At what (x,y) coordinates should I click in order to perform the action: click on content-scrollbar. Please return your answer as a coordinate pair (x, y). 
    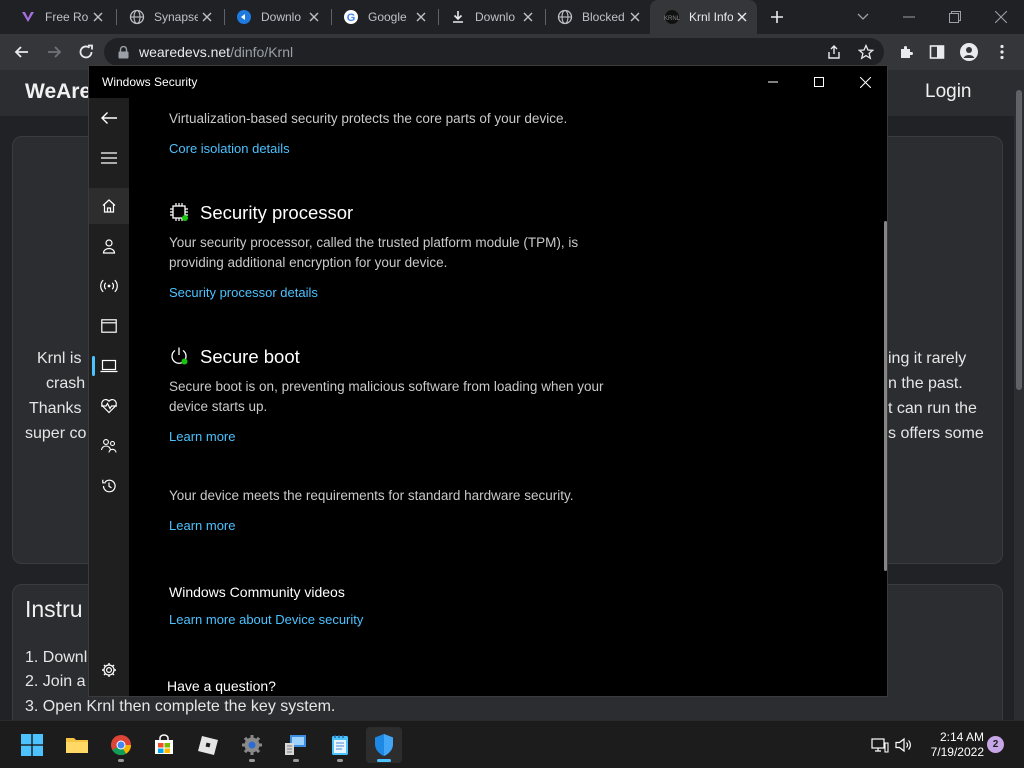
    Looking at the image, I should click on (885, 396).